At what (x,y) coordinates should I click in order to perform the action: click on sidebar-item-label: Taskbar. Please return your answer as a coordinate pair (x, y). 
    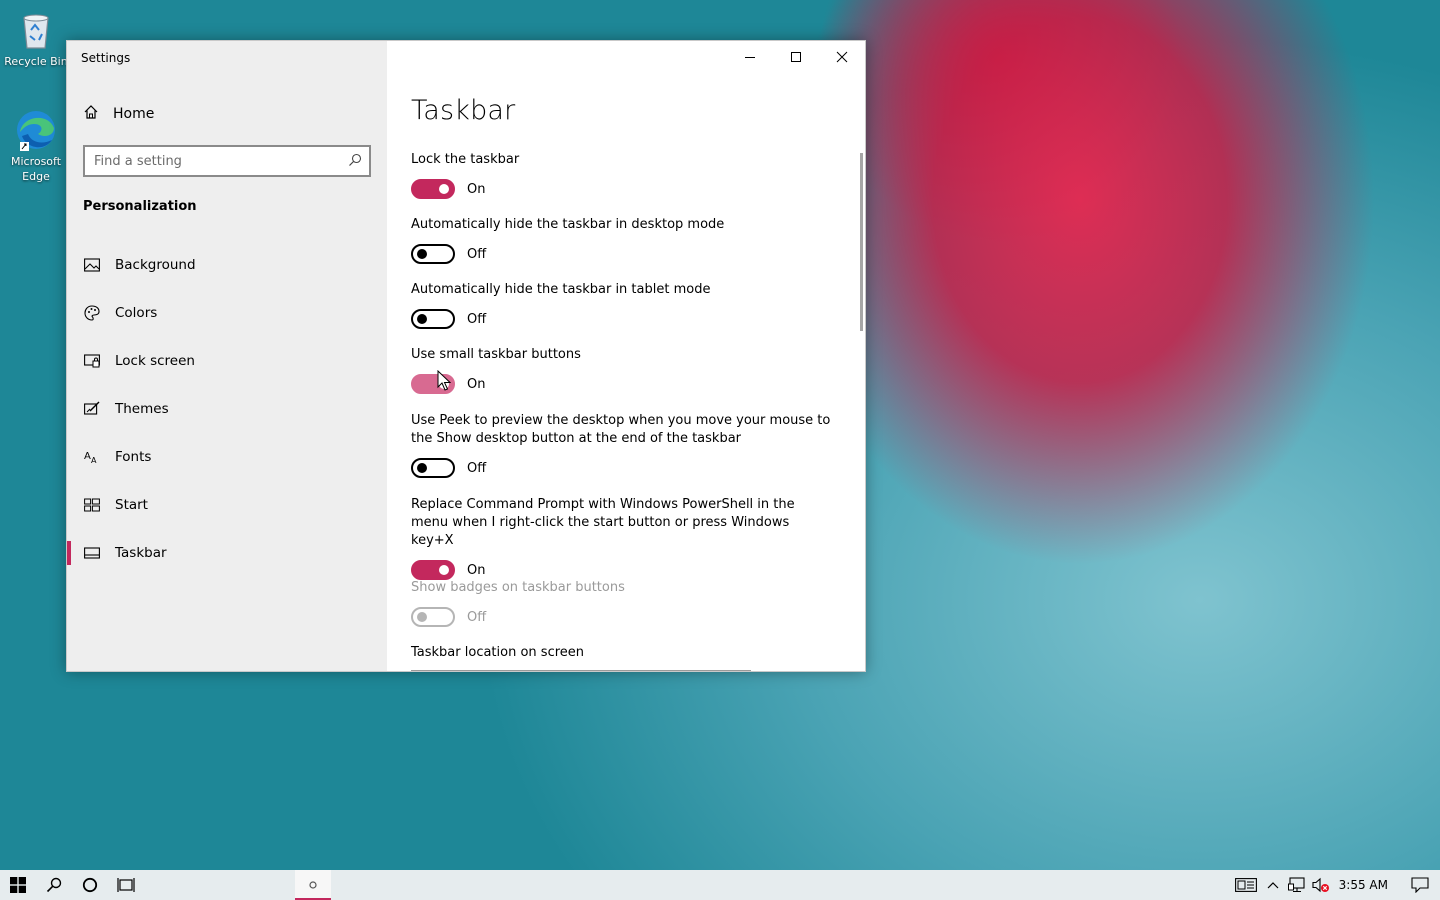
    Looking at the image, I should click on (141, 553).